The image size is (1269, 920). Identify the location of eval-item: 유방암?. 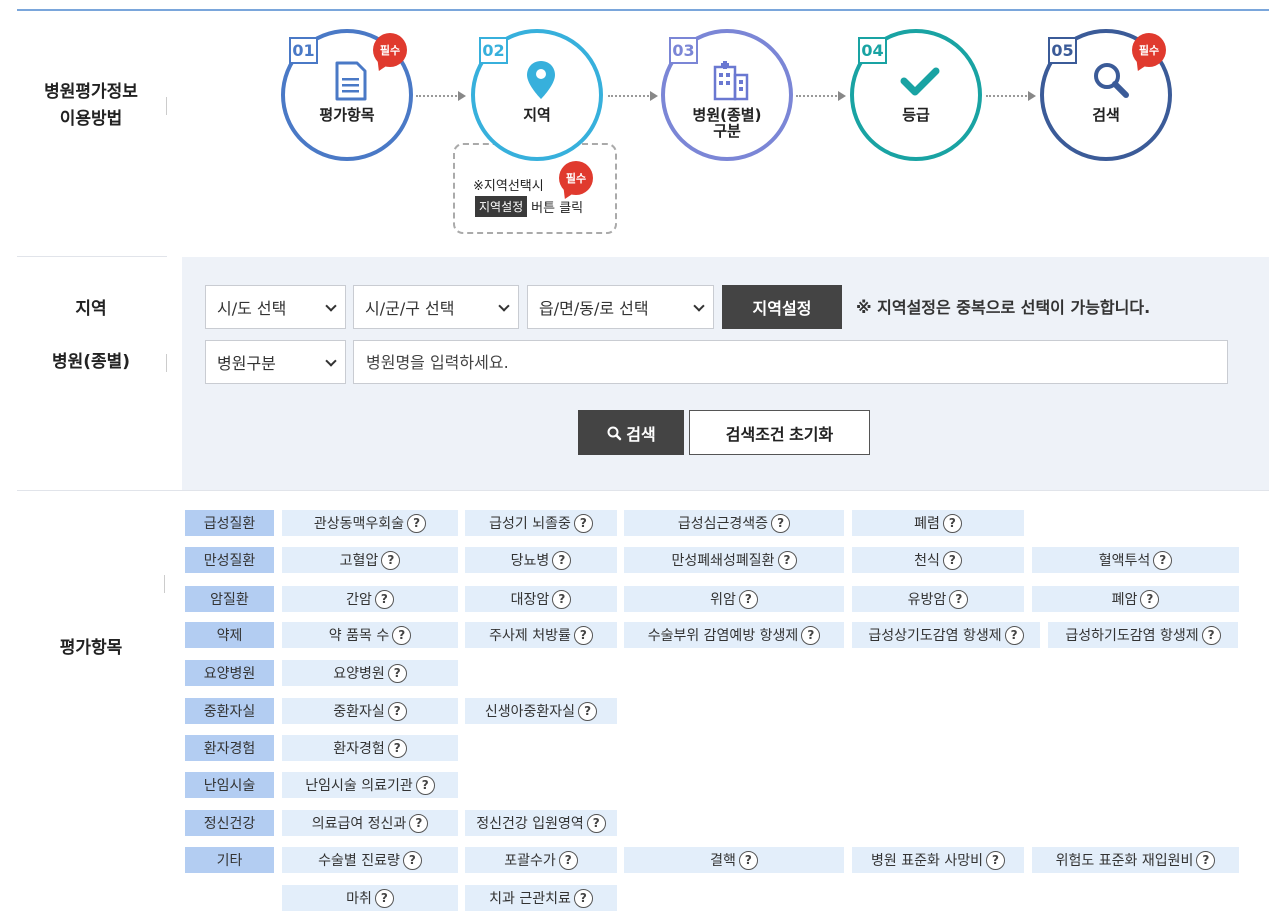
(938, 599).